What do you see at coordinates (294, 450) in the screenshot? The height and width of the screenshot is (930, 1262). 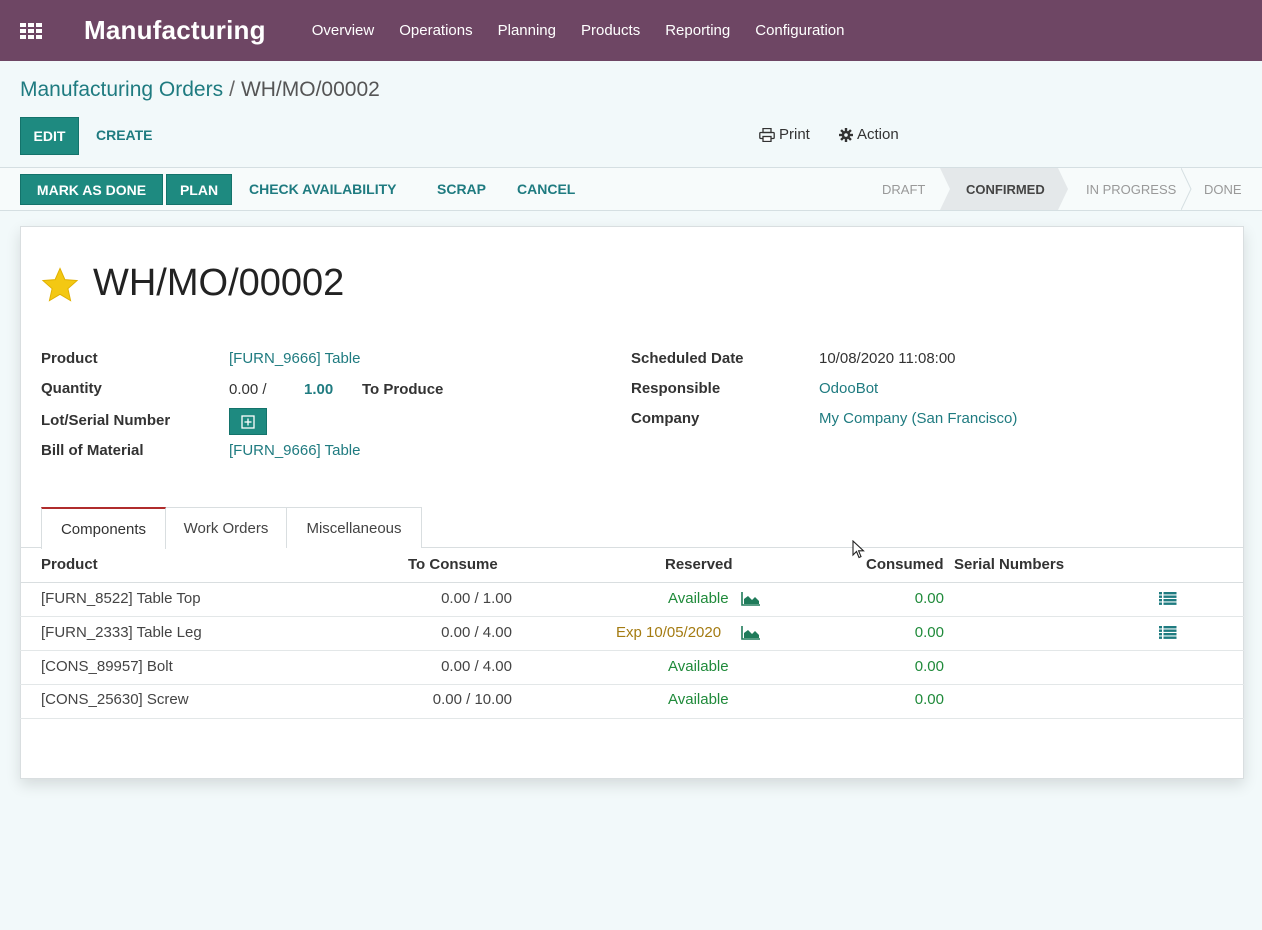 I see `bom-value: [FURN_9666] Table` at bounding box center [294, 450].